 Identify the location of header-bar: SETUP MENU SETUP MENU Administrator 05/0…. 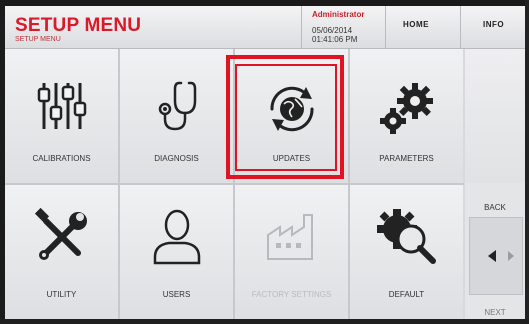
(265, 27).